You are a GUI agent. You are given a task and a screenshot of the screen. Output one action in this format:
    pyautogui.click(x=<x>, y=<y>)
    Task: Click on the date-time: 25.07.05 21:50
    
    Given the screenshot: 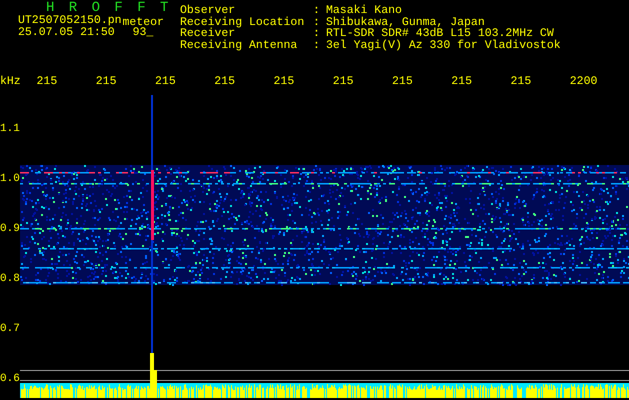 What is the action you would take?
    pyautogui.click(x=66, y=32)
    